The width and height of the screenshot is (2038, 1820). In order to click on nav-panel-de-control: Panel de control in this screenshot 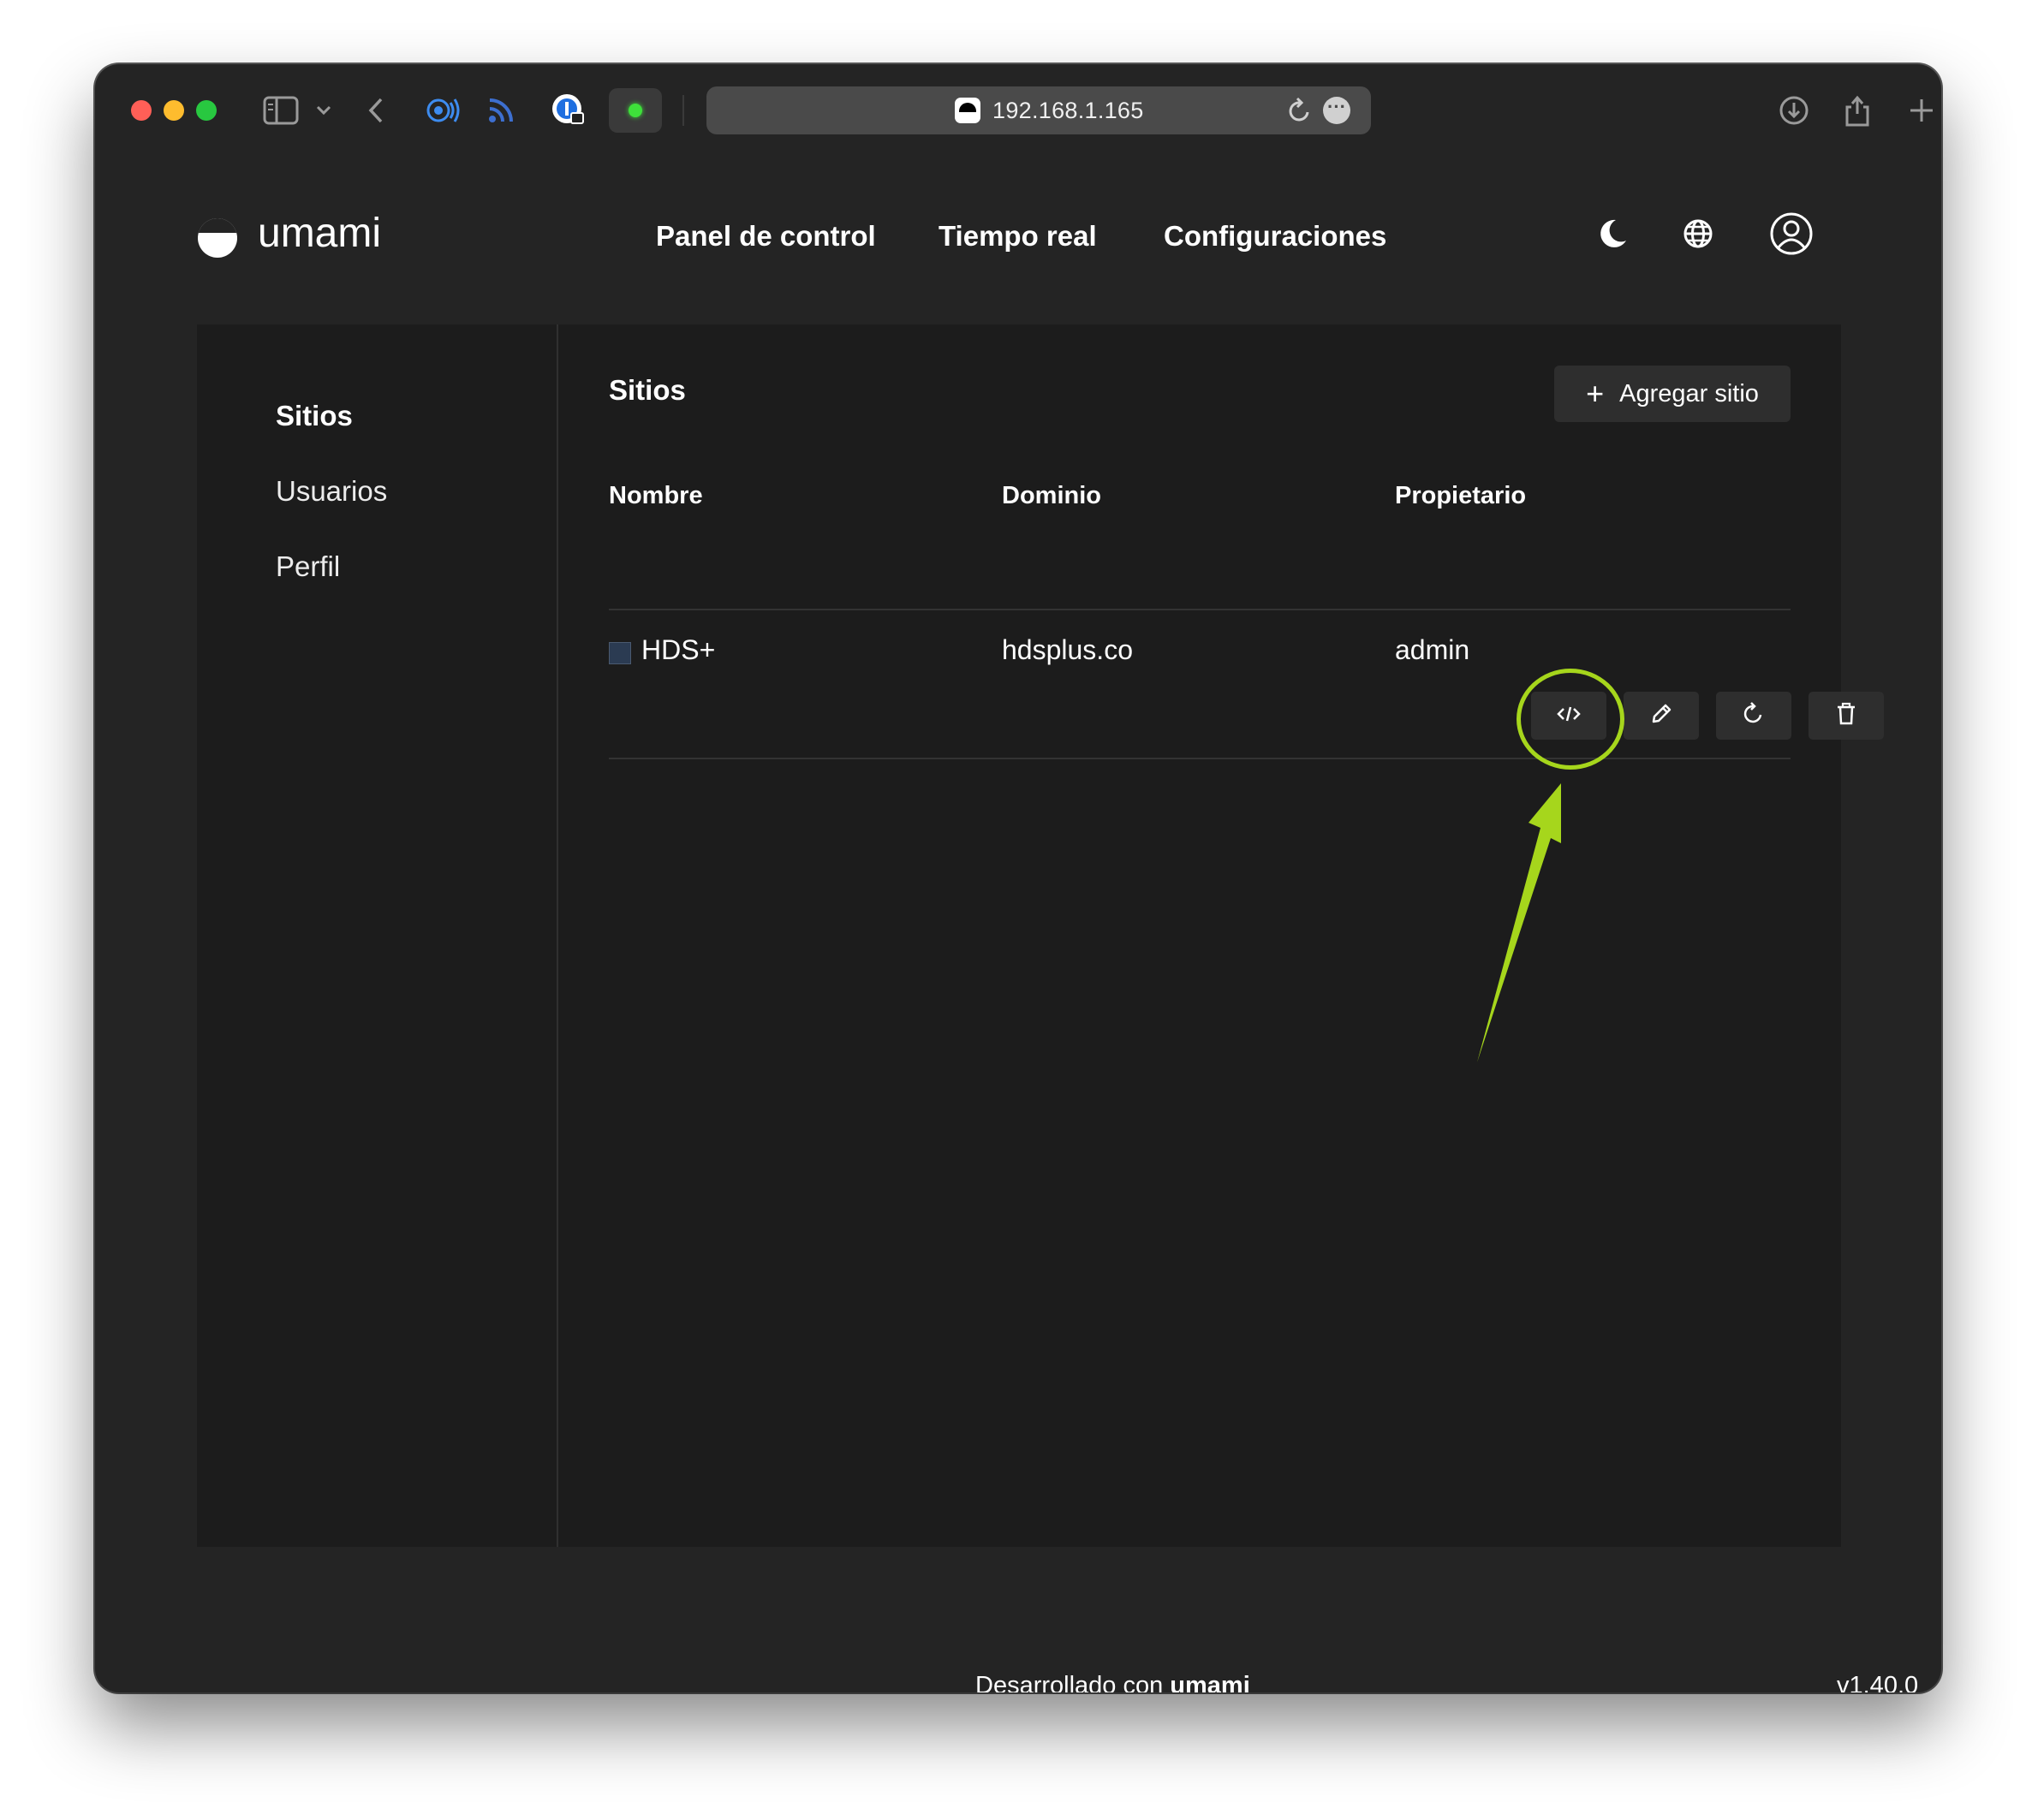, I will do `click(766, 237)`.